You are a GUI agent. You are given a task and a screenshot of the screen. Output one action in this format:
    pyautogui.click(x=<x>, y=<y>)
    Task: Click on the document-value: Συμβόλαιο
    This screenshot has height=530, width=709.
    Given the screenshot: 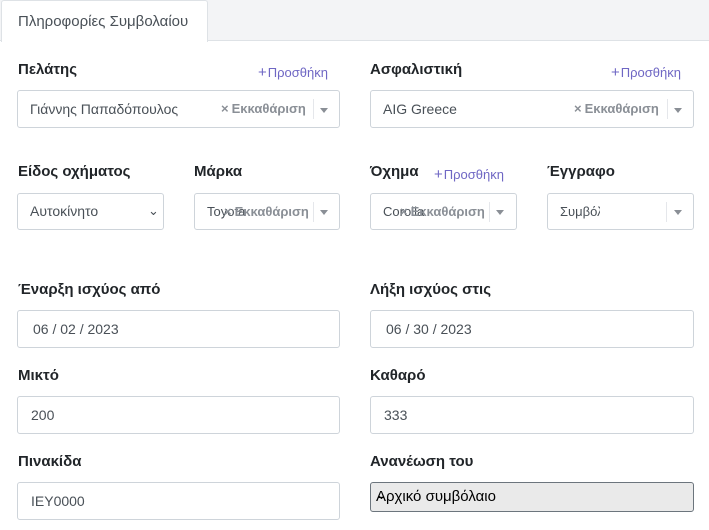 What is the action you would take?
    pyautogui.click(x=580, y=211)
    